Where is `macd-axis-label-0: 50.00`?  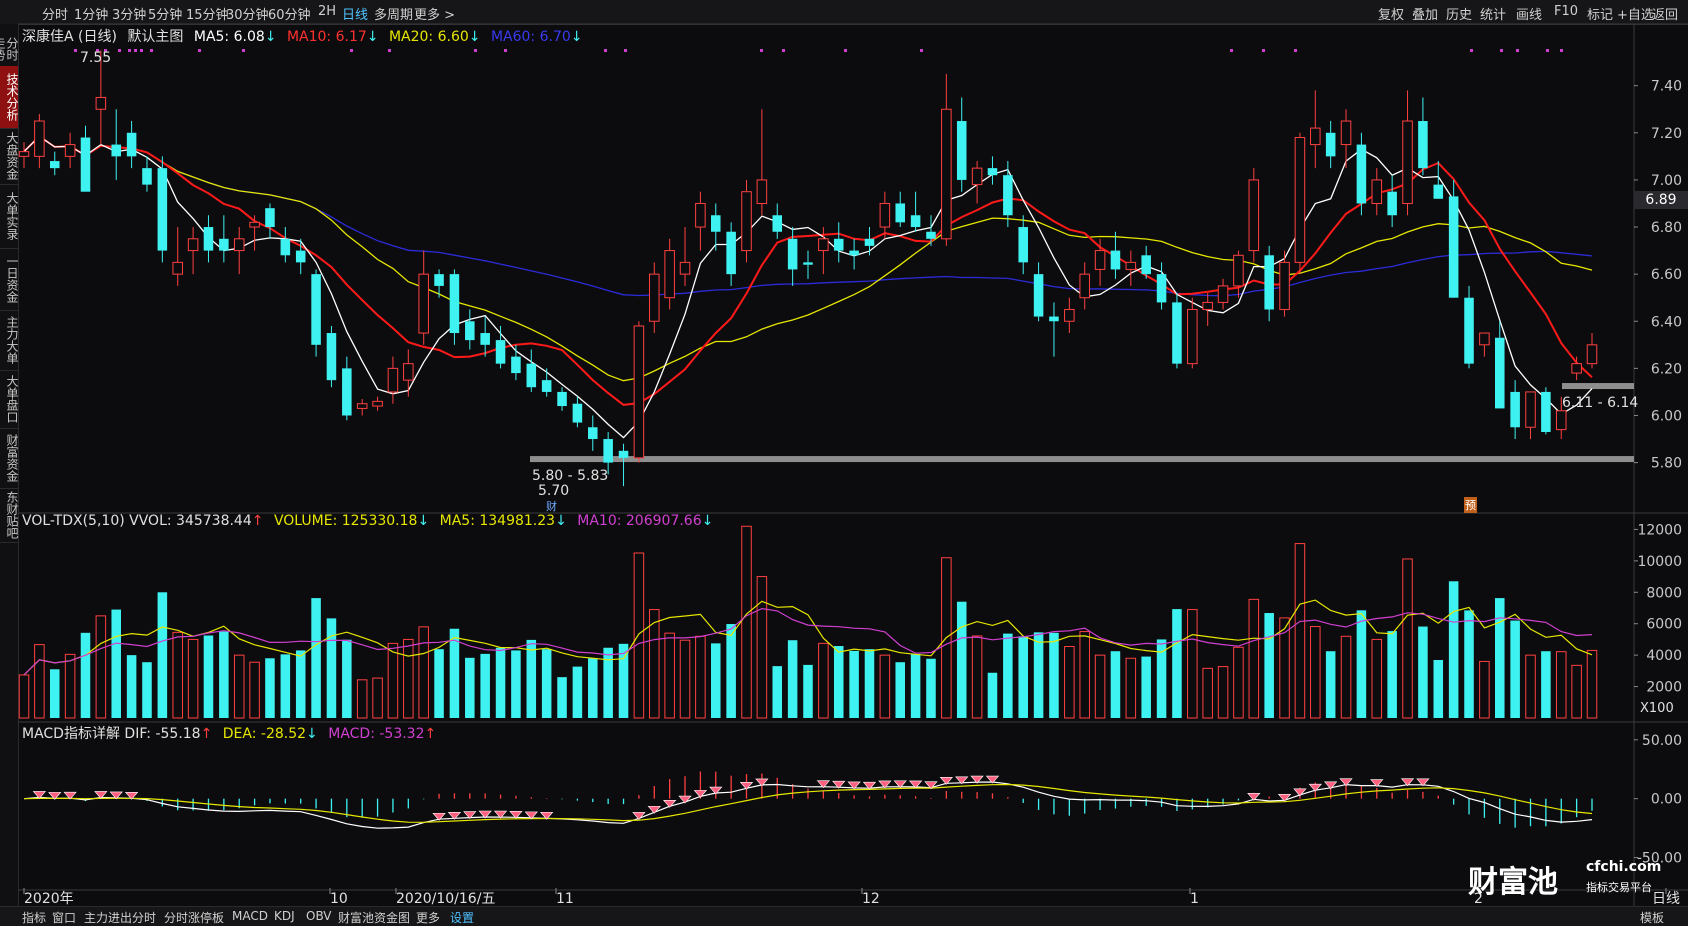 macd-axis-label-0: 50.00 is located at coordinates (1662, 741).